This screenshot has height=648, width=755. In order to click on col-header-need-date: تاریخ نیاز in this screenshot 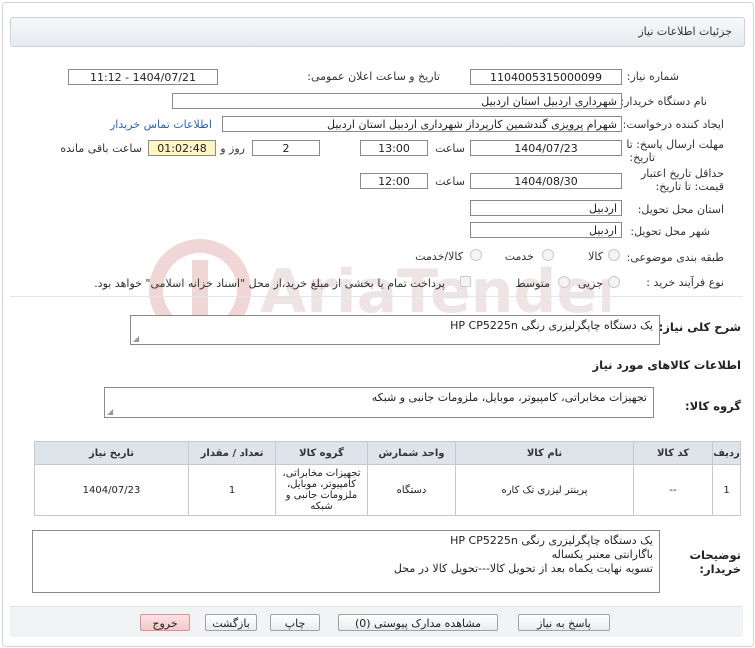, I will do `click(111, 453)`.